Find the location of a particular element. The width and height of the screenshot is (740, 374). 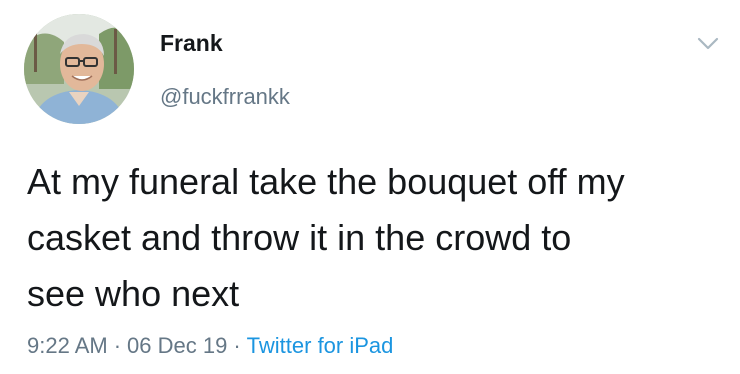

tweet-metadata: 9:22 AM · 06 Dec 19 · Twitter for iPad is located at coordinates (210, 346).